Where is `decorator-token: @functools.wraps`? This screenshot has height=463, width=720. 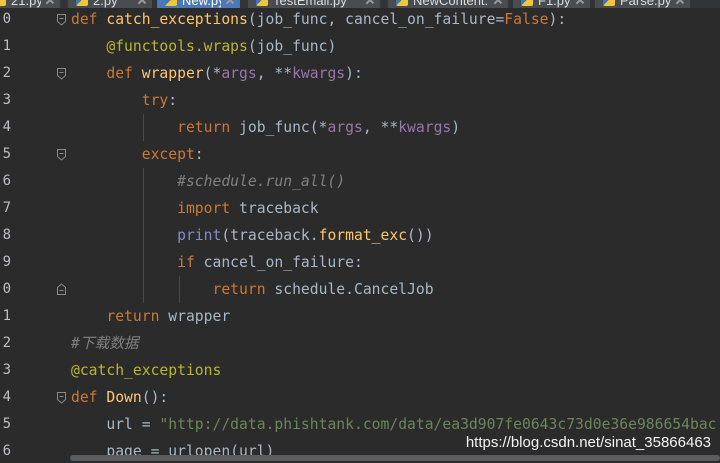
decorator-token: @functools.wraps is located at coordinates (159, 46).